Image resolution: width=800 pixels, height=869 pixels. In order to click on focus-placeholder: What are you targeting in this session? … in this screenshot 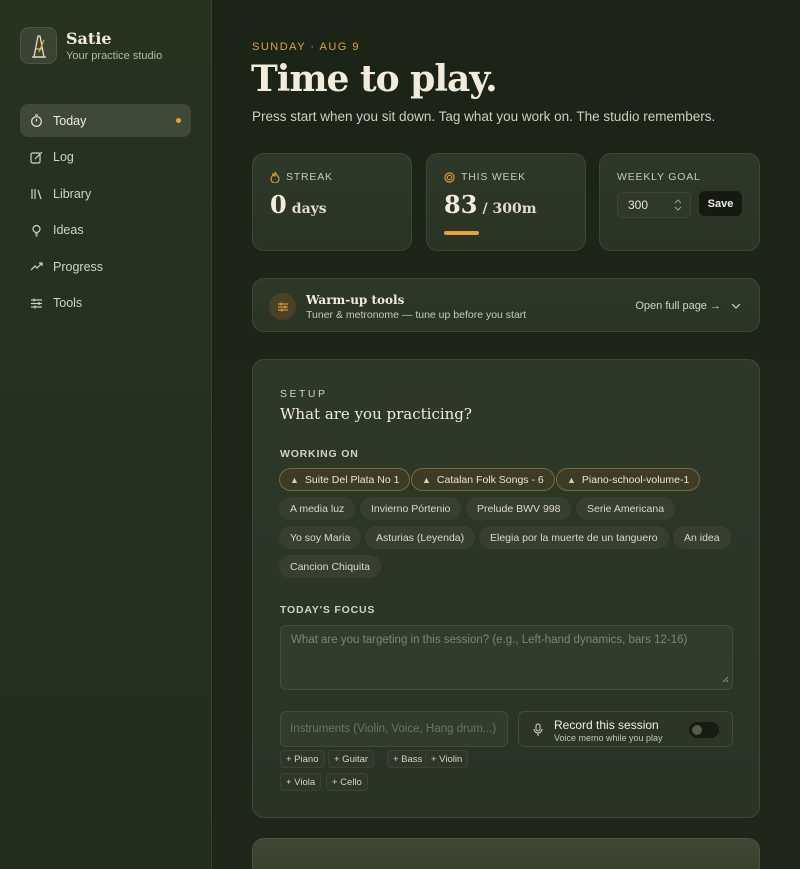, I will do `click(489, 640)`.